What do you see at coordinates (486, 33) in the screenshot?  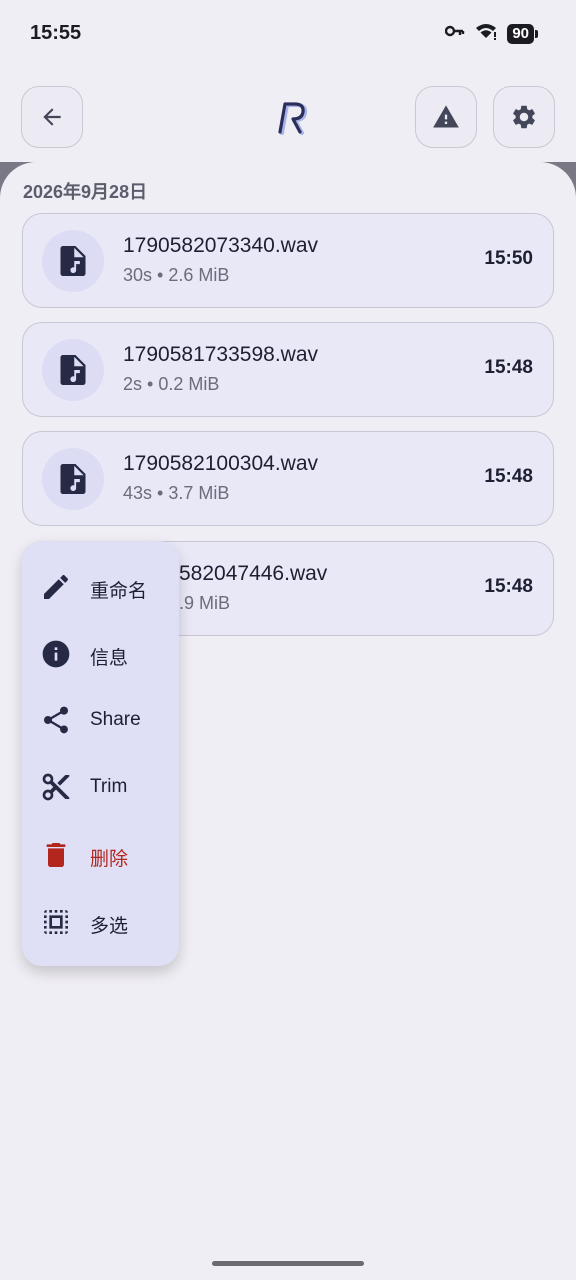 I see `wifi-icon` at bounding box center [486, 33].